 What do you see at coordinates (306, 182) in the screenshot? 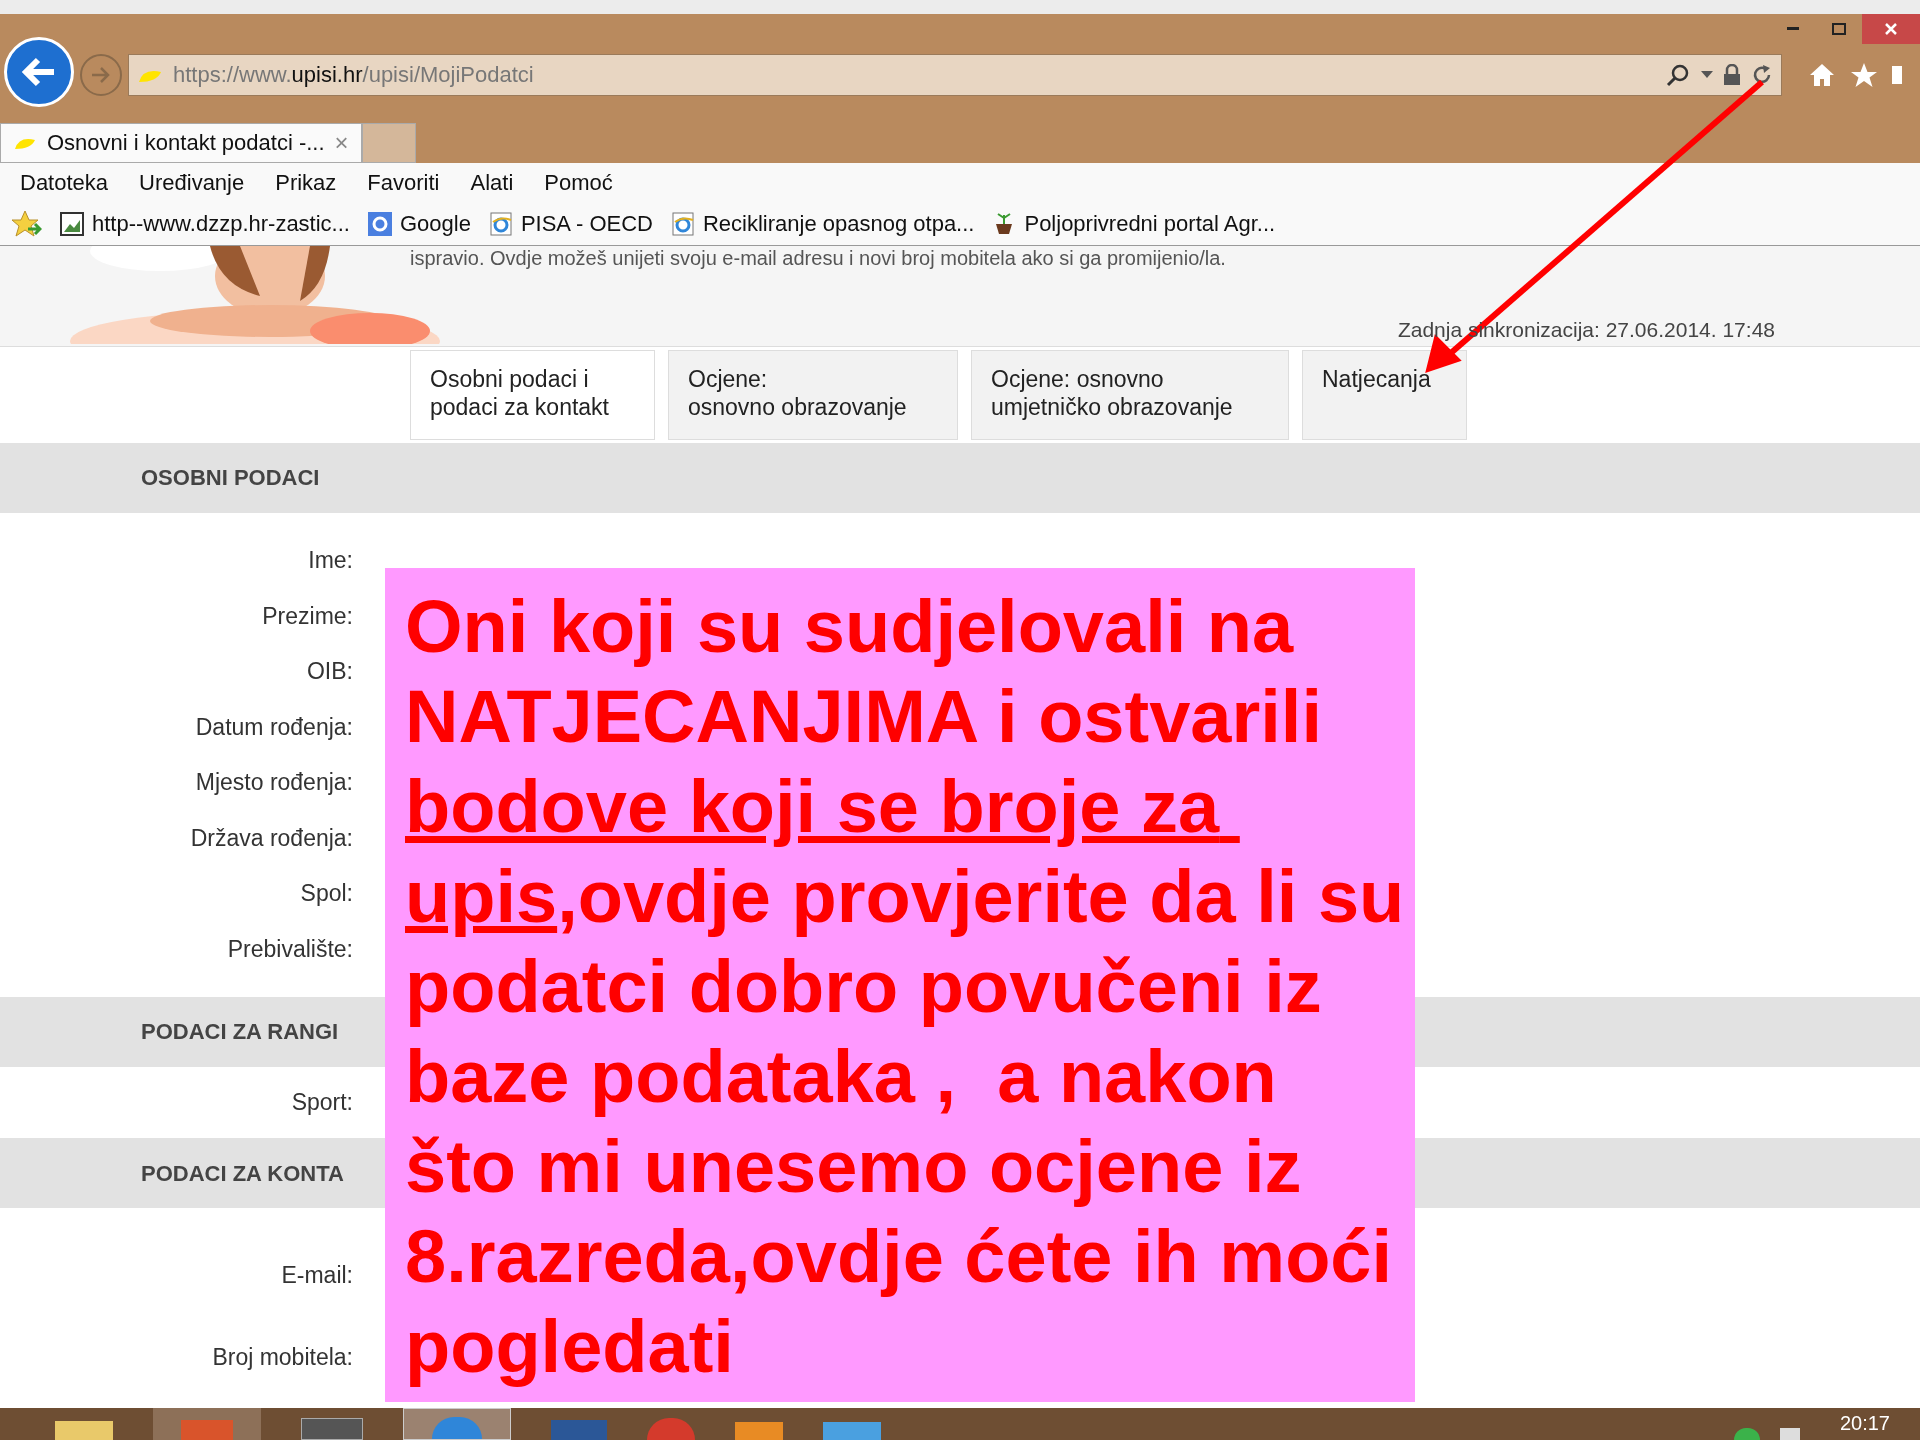
I see `menu-item: Prikaz` at bounding box center [306, 182].